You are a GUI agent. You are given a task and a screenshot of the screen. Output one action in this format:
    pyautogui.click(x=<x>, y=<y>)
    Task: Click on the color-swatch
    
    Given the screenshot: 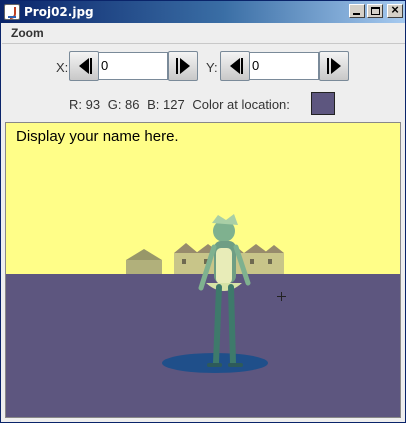 What is the action you would take?
    pyautogui.click(x=323, y=103)
    